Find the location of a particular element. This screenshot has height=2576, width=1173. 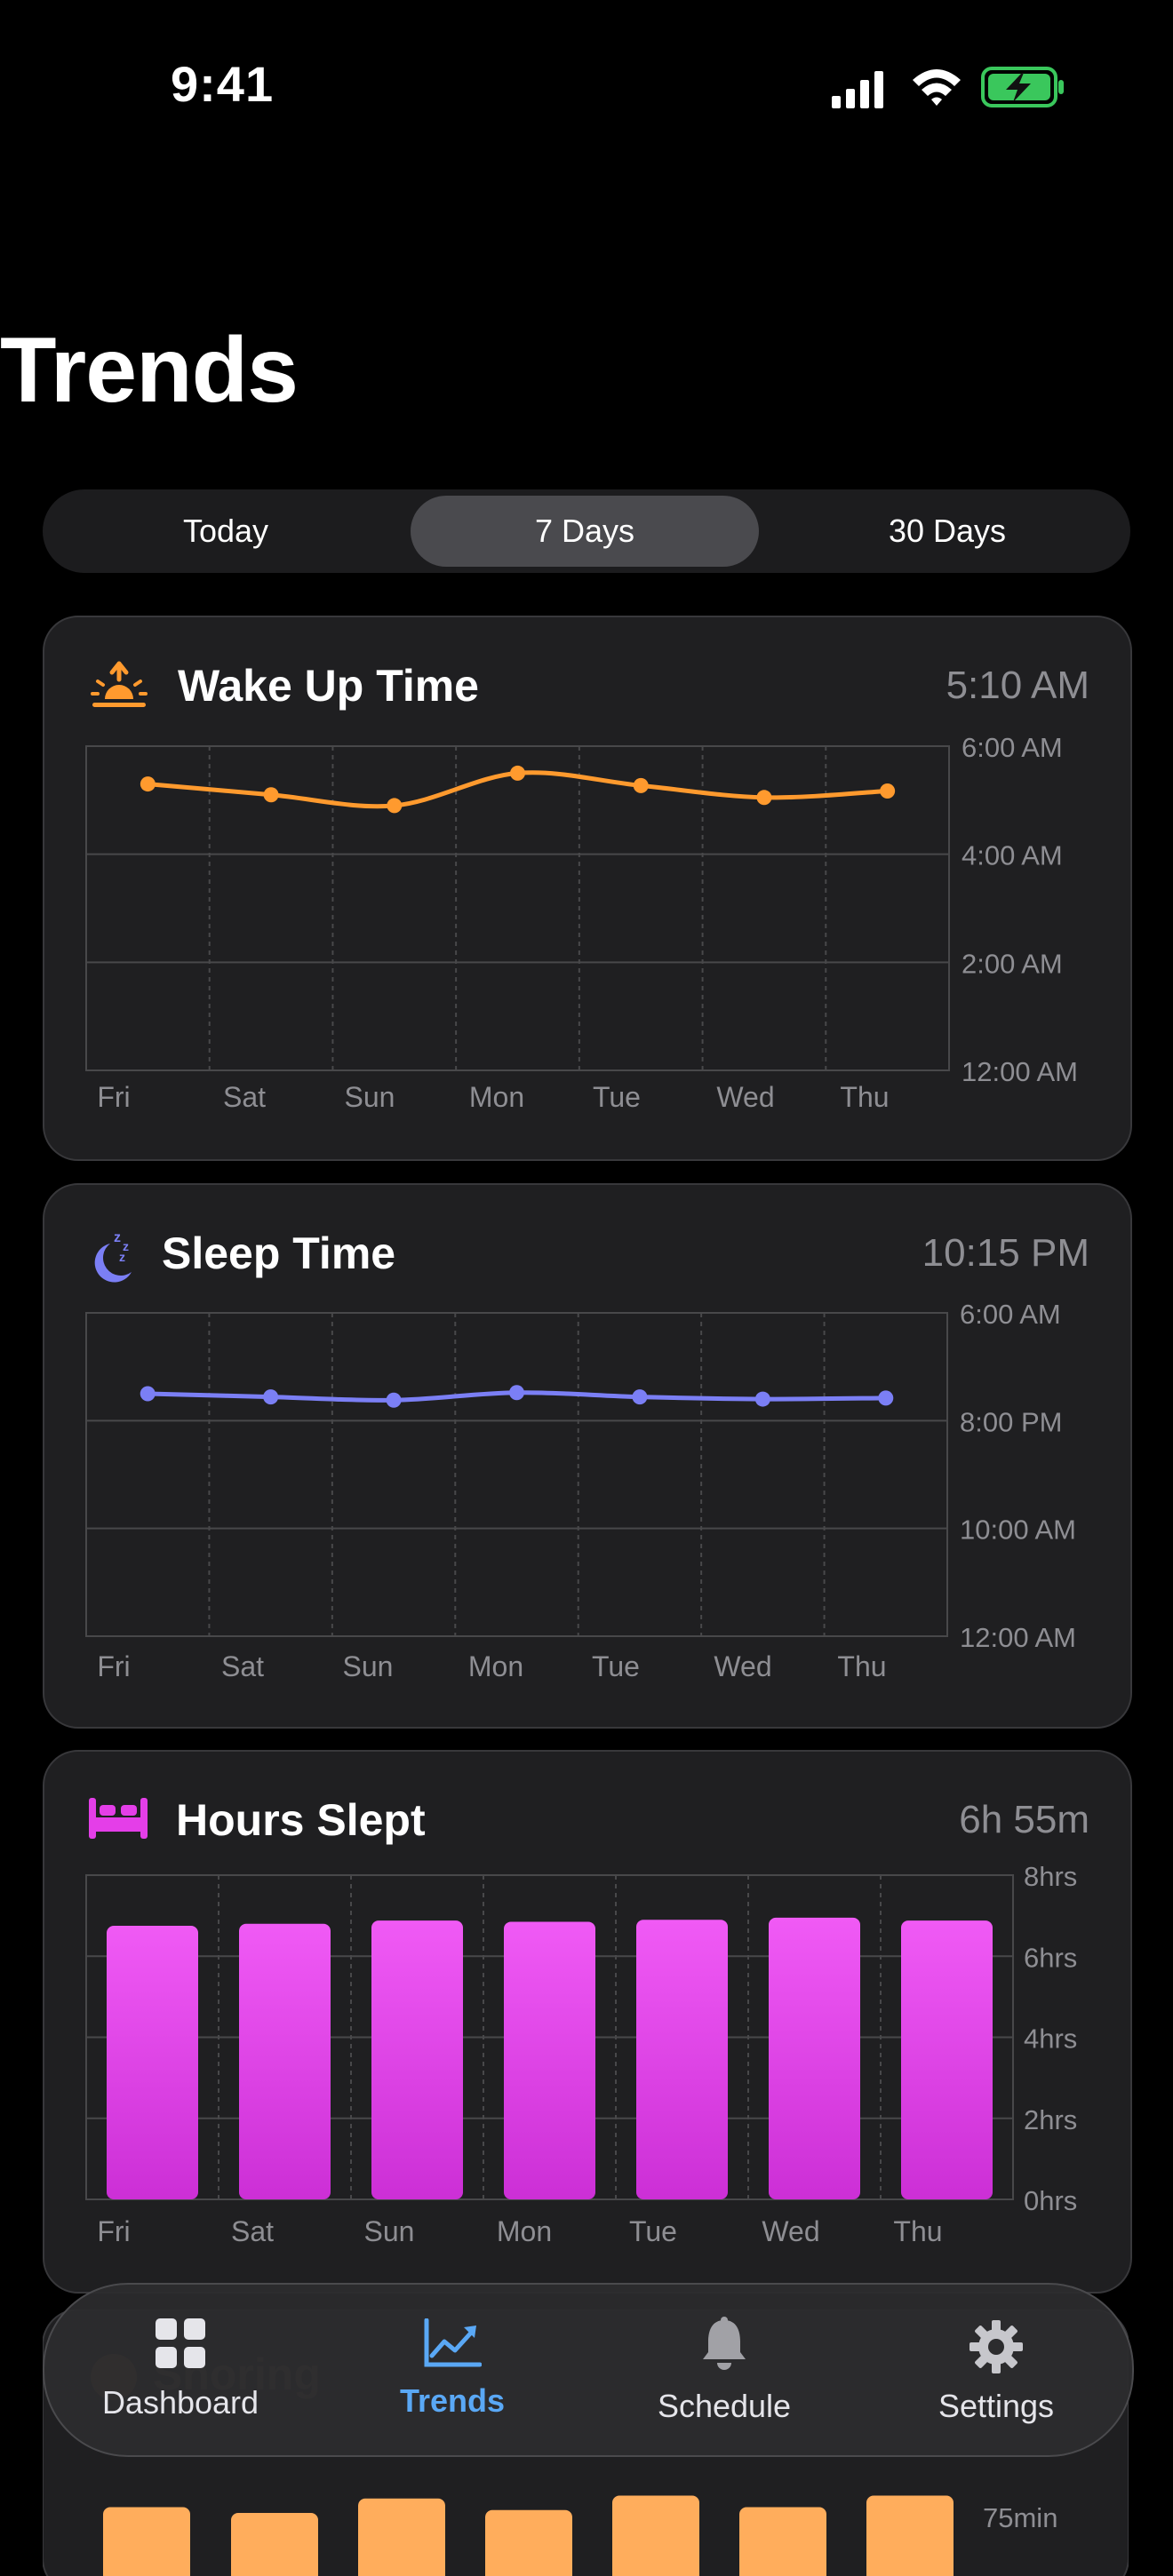

tab-settings: Settings is located at coordinates (996, 2370).